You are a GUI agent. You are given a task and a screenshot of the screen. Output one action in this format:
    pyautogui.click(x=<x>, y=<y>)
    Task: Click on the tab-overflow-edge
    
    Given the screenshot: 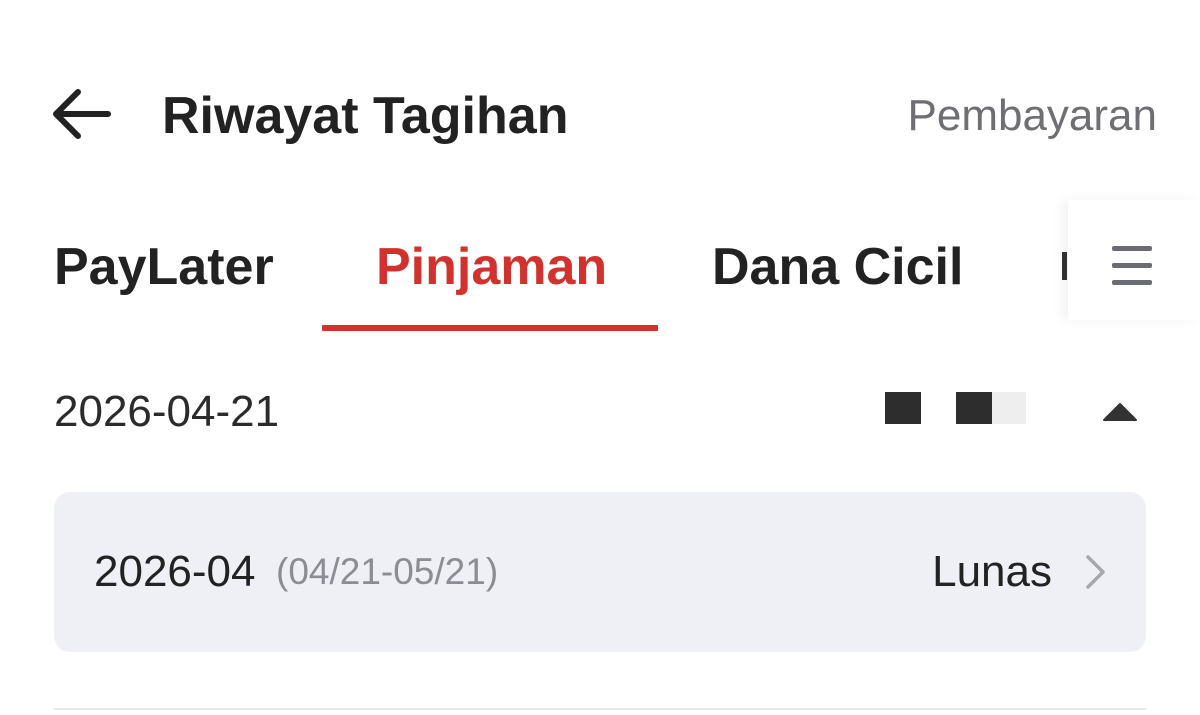 What is the action you would take?
    pyautogui.click(x=1064, y=266)
    